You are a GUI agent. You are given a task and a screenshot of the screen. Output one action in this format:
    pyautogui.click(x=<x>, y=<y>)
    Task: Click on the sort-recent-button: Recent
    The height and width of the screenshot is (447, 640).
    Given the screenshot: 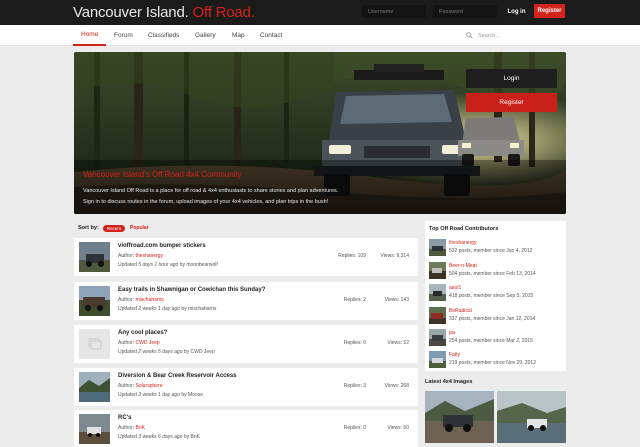 What is the action you would take?
    pyautogui.click(x=114, y=228)
    